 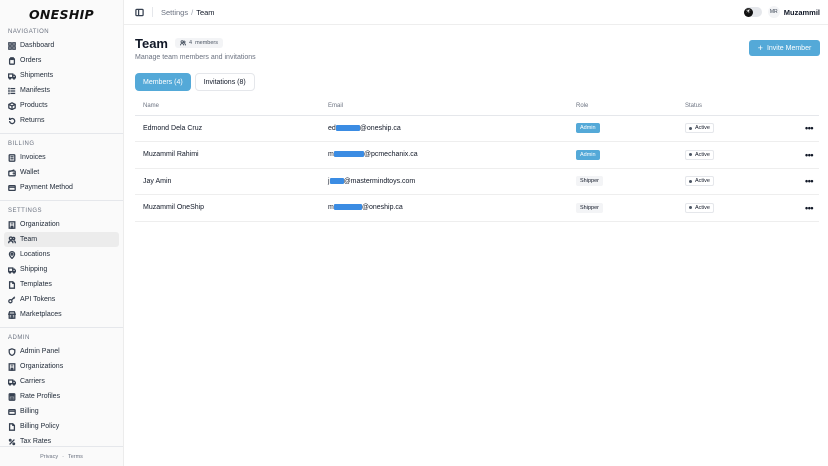 What do you see at coordinates (34, 105) in the screenshot?
I see `sidebar-item-label: Products` at bounding box center [34, 105].